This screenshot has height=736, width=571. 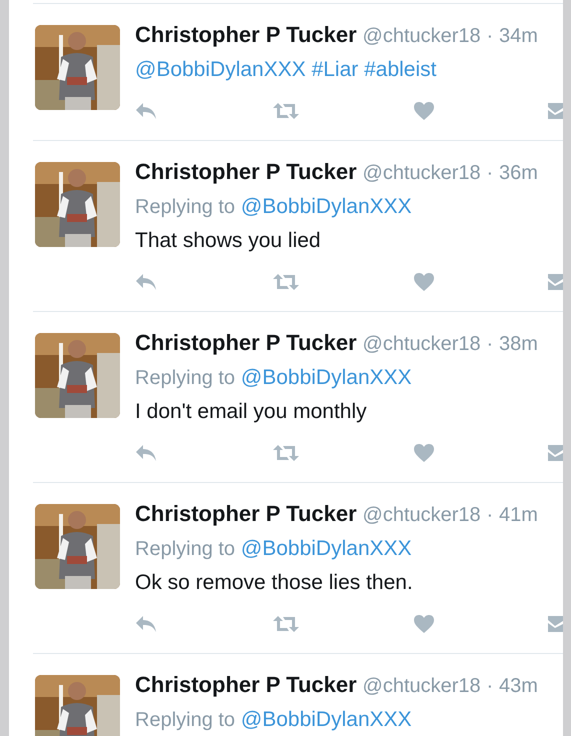 I want to click on tweet-time: 34m, so click(x=518, y=36).